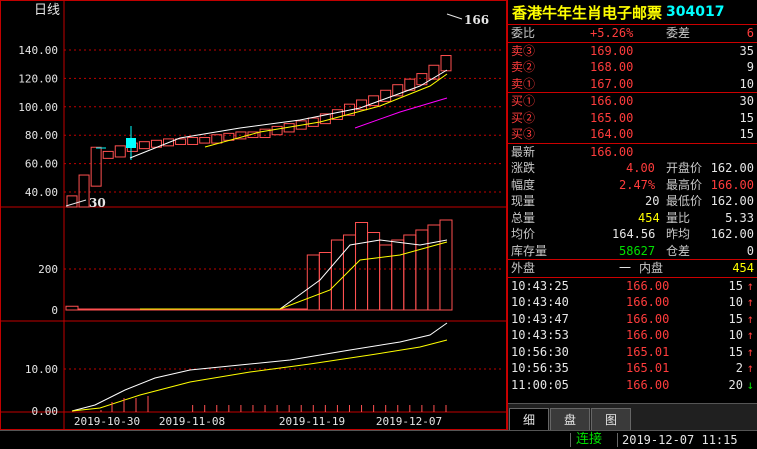 The image size is (757, 449). Describe the element at coordinates (540, 285) in the screenshot. I see `tick-time: 10:43:25` at that location.